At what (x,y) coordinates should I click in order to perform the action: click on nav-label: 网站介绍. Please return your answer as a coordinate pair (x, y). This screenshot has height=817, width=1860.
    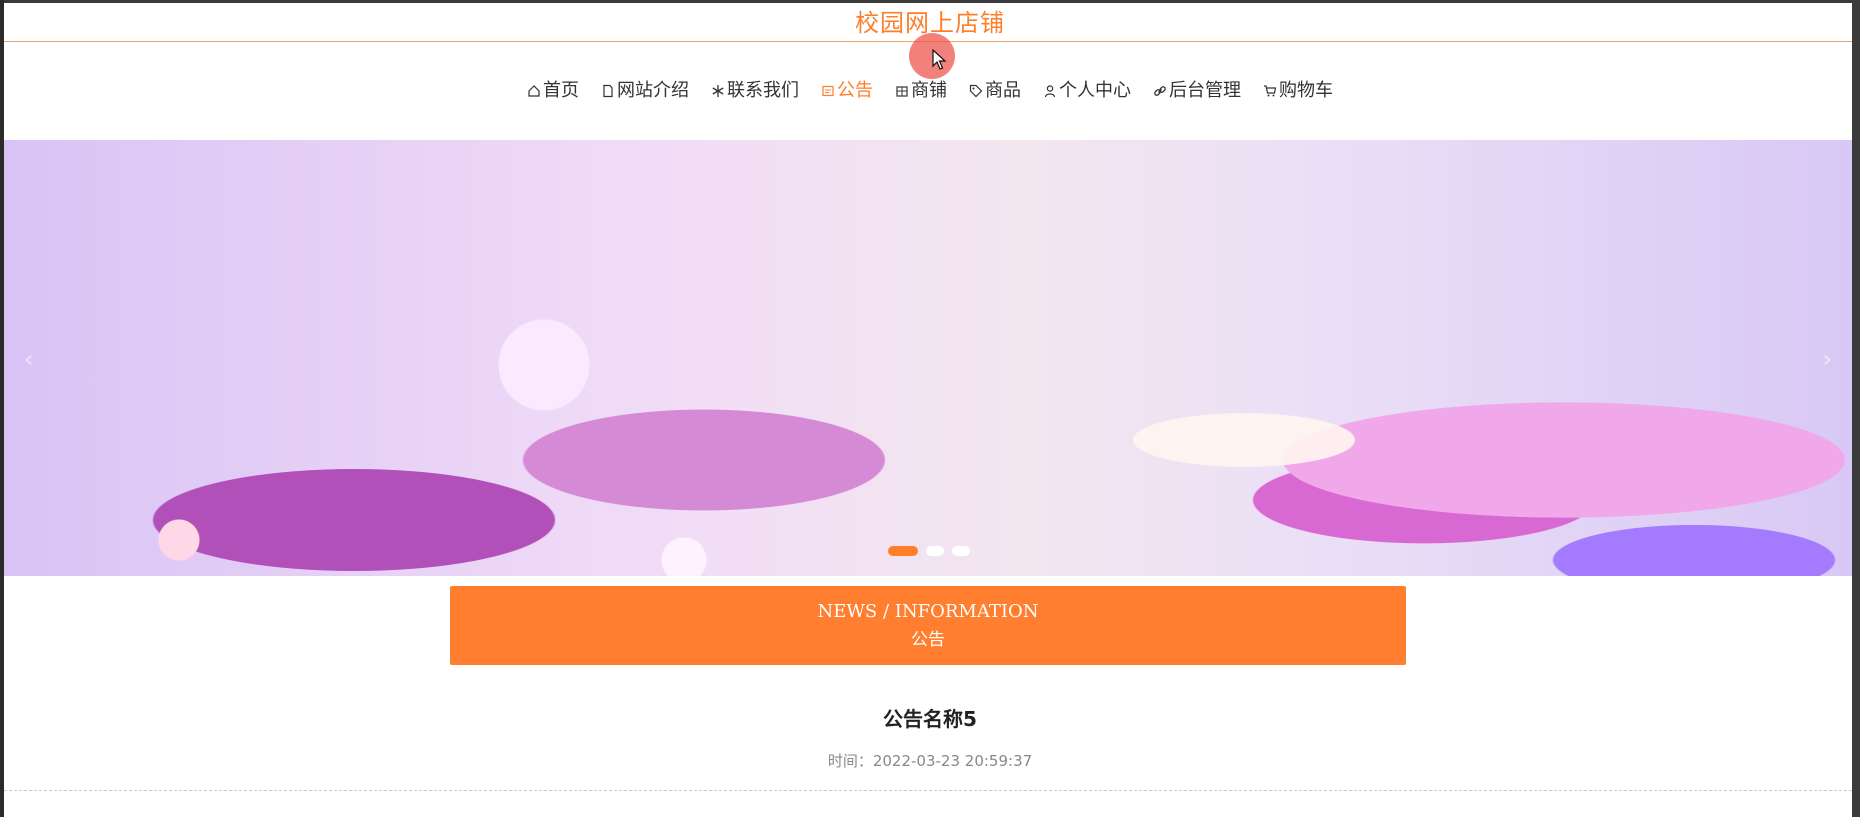
    Looking at the image, I should click on (653, 90).